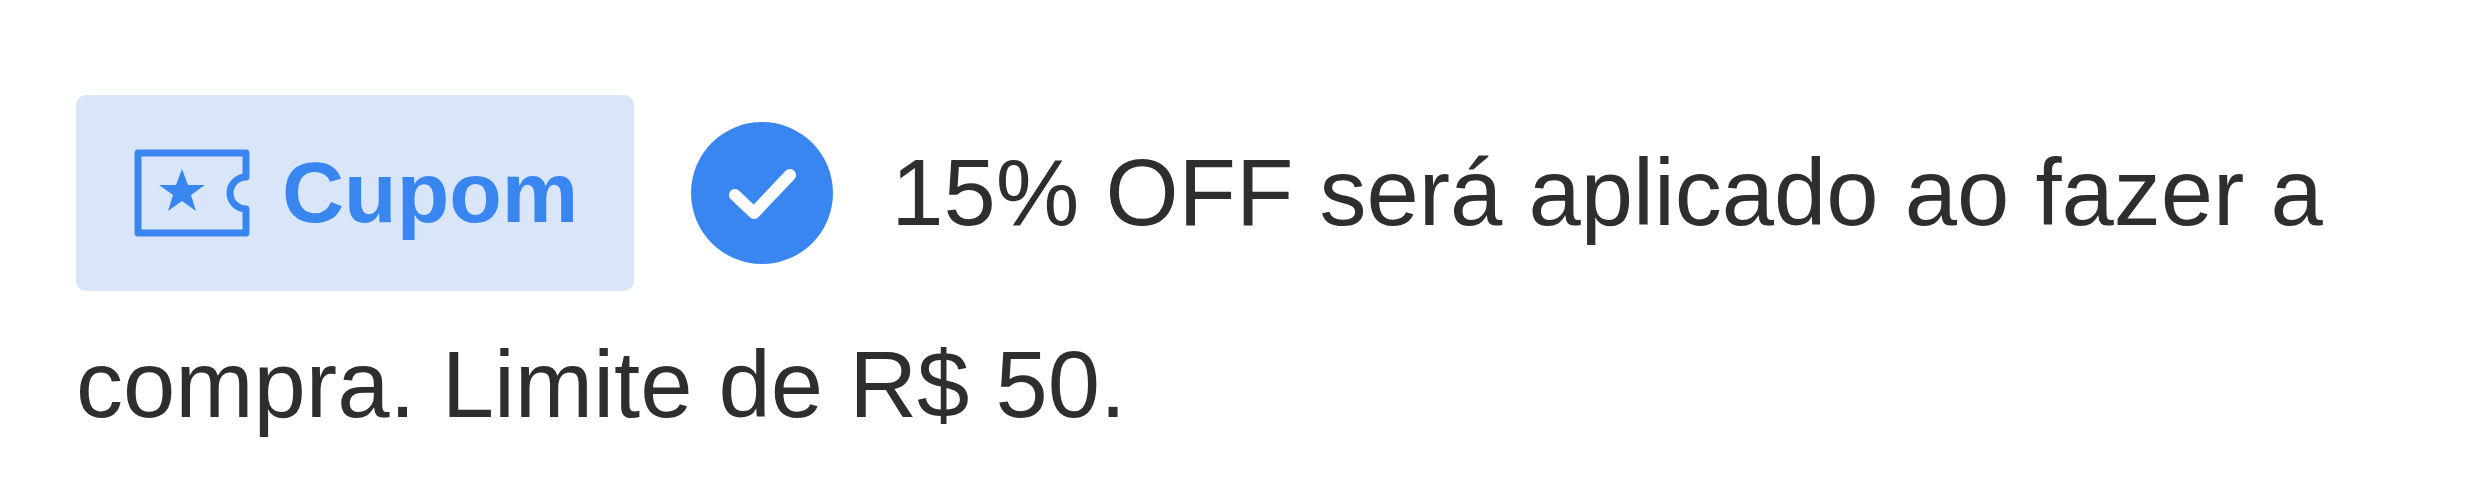  I want to click on ticket-star-icon, so click(192, 193).